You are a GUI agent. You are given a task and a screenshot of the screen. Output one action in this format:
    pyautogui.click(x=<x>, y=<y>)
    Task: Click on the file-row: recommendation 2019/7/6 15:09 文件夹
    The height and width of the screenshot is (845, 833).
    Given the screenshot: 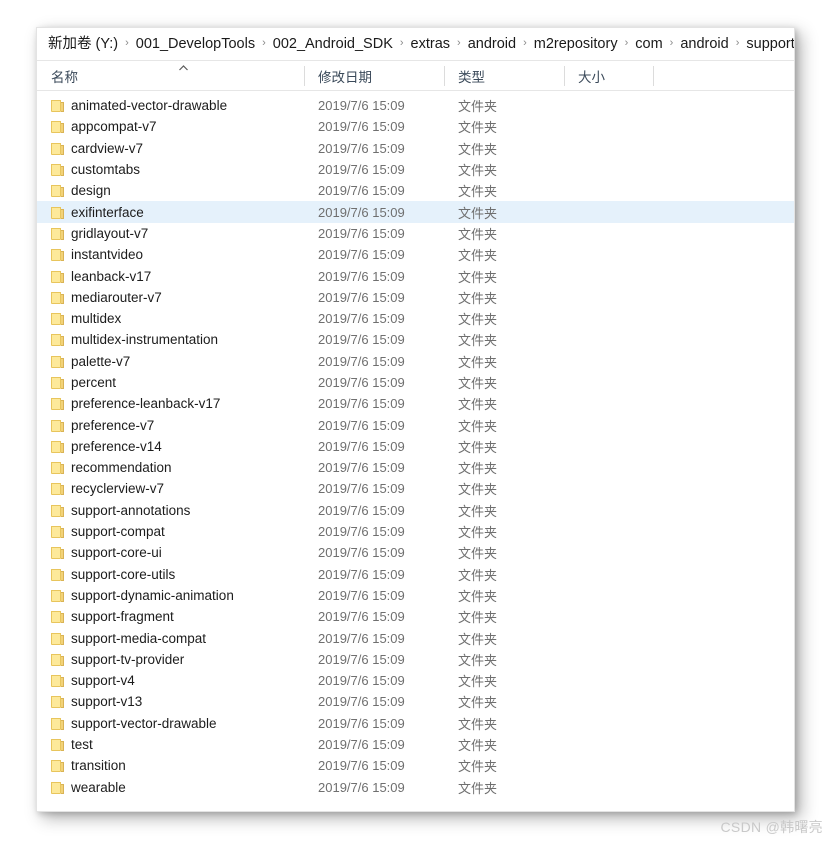 What is the action you would take?
    pyautogui.click(x=415, y=467)
    